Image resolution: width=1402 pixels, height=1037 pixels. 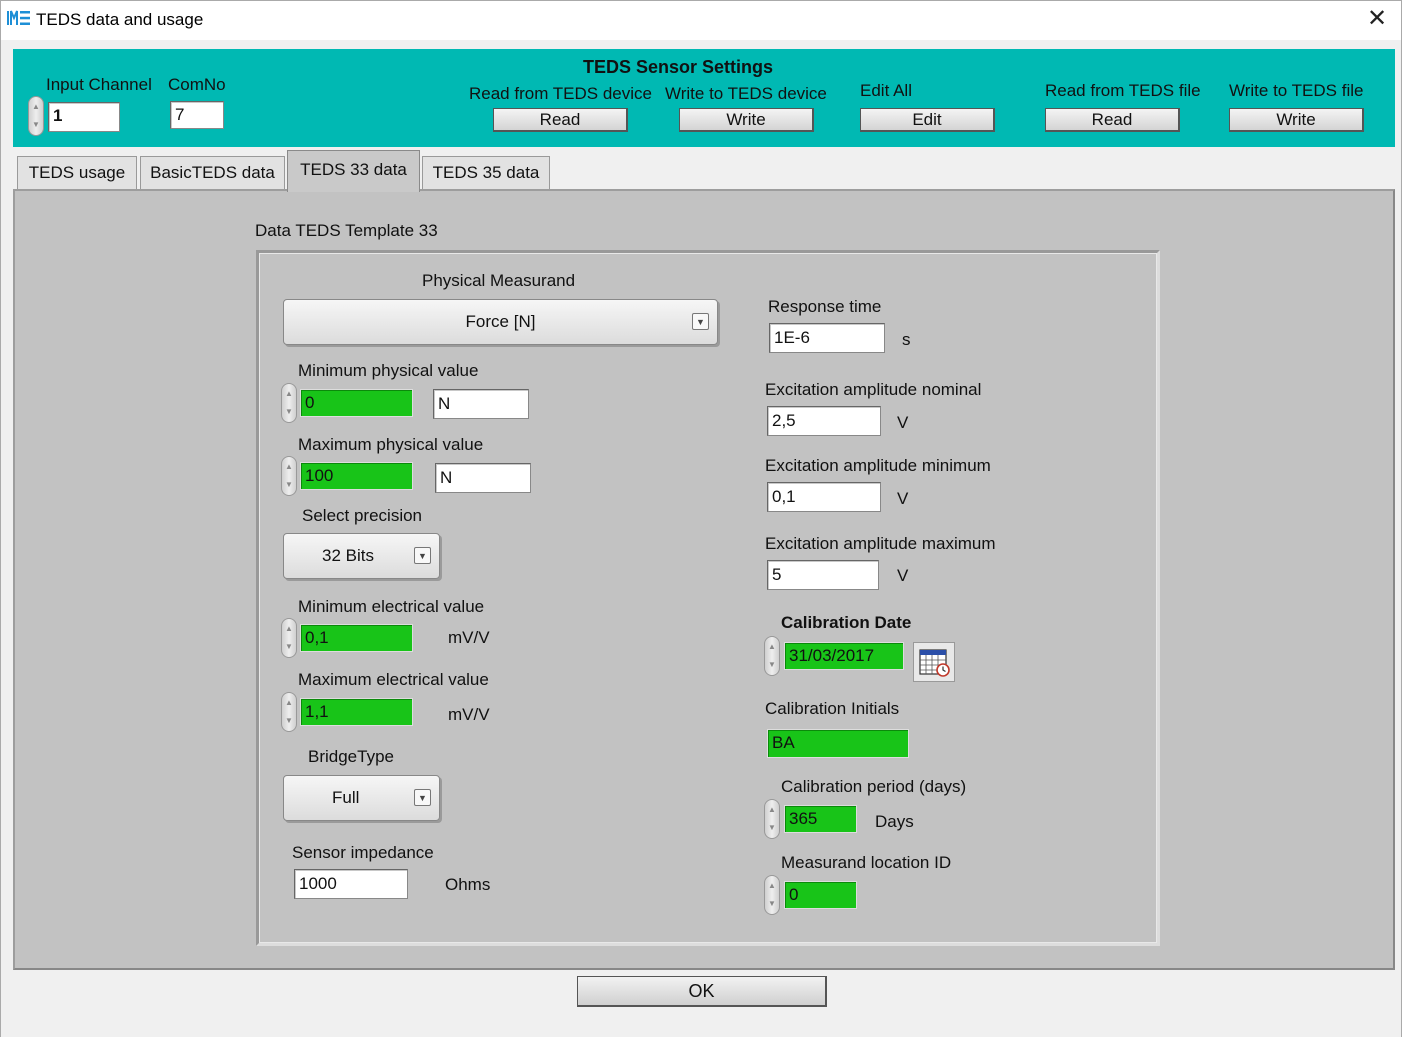 I want to click on max-electrical-label: Maximum electrical value, so click(x=393, y=679).